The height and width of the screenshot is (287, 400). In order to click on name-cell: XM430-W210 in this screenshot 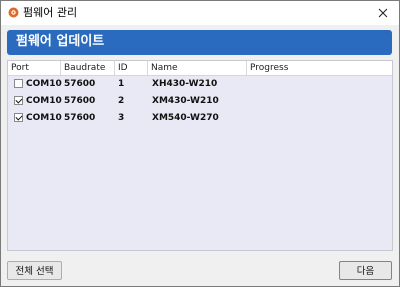, I will do `click(185, 101)`.